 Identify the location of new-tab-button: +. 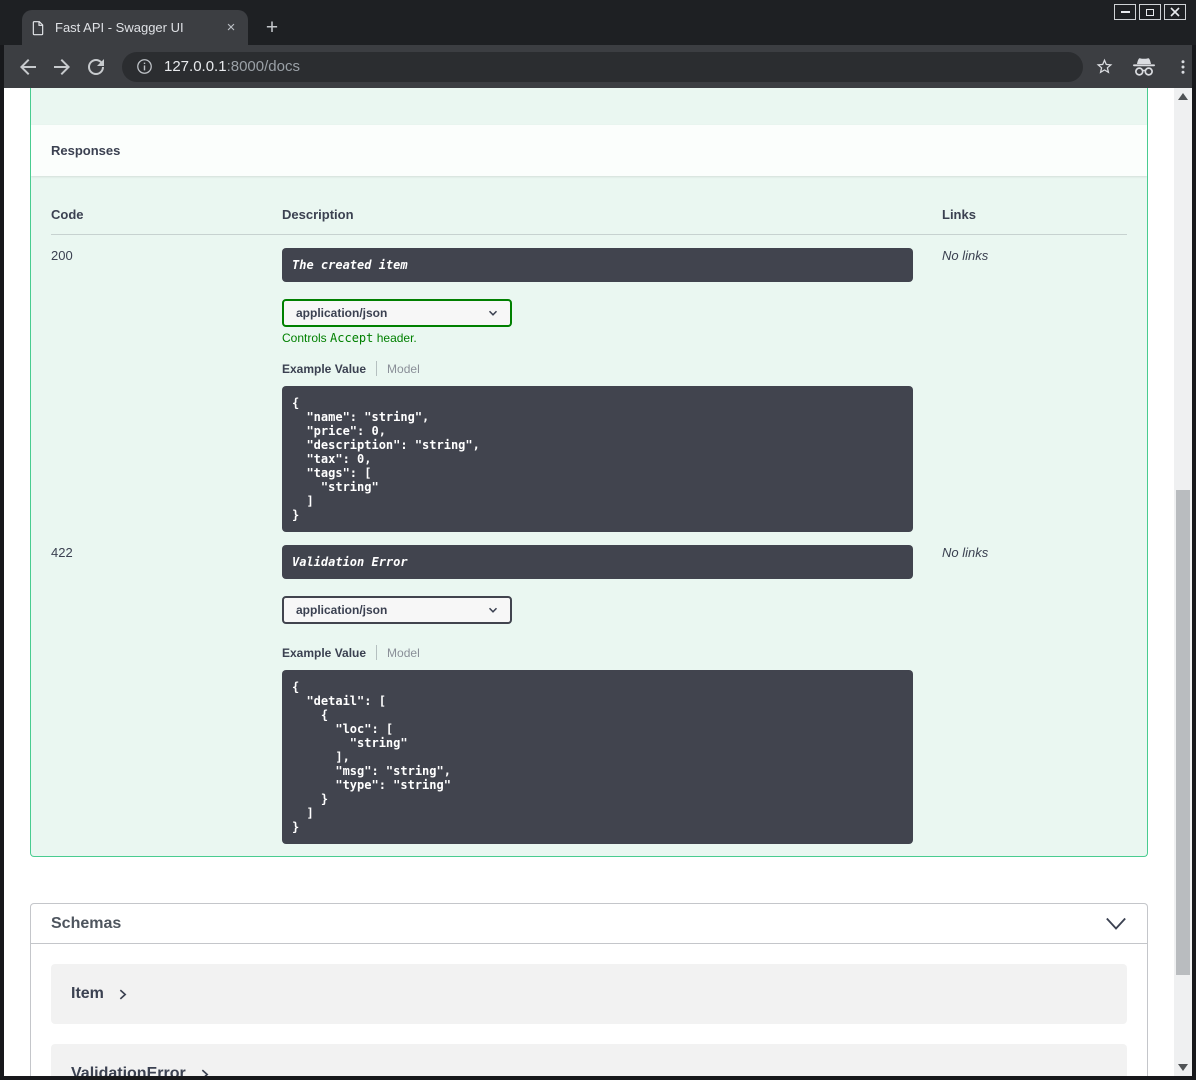
(272, 28).